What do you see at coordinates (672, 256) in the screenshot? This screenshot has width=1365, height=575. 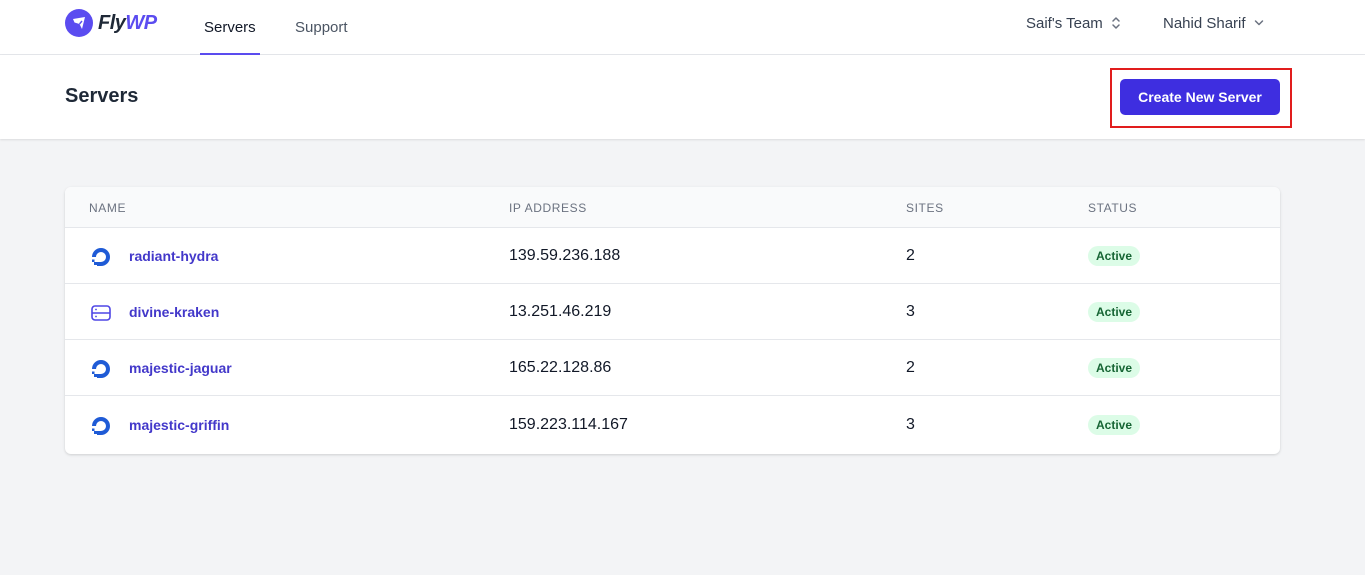 I see `table-row: radiant-hydra 139.59.236.188 2 Active` at bounding box center [672, 256].